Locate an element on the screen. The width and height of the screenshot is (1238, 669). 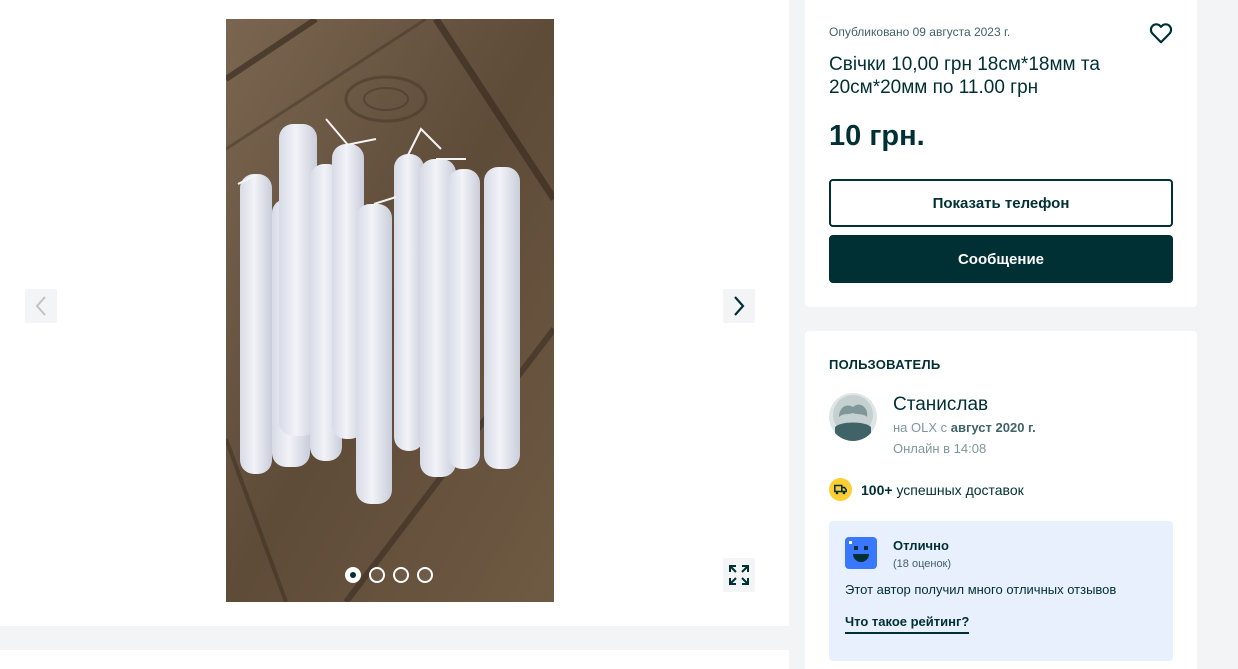
user-avatar-icon is located at coordinates (853, 417).